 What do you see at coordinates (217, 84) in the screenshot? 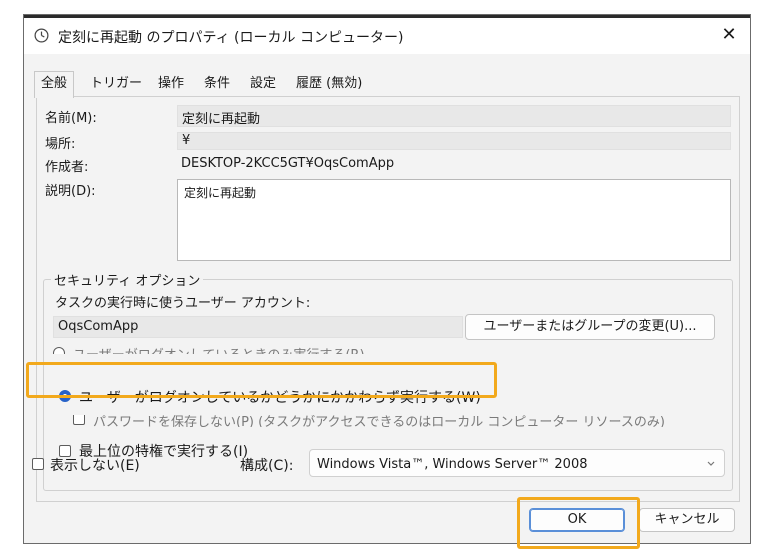
I see `tab-conditions: 条件` at bounding box center [217, 84].